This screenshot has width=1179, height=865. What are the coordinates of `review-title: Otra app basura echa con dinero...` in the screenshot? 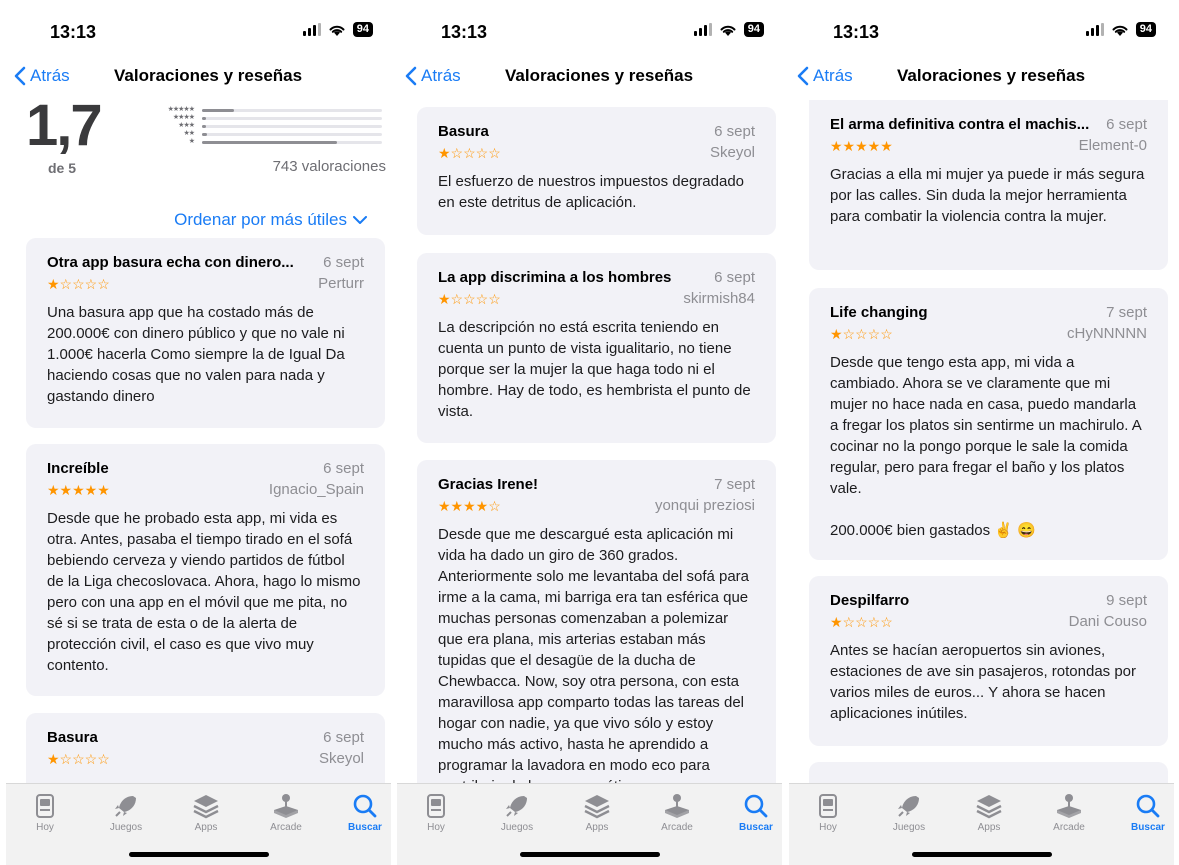 It's located at (170, 262).